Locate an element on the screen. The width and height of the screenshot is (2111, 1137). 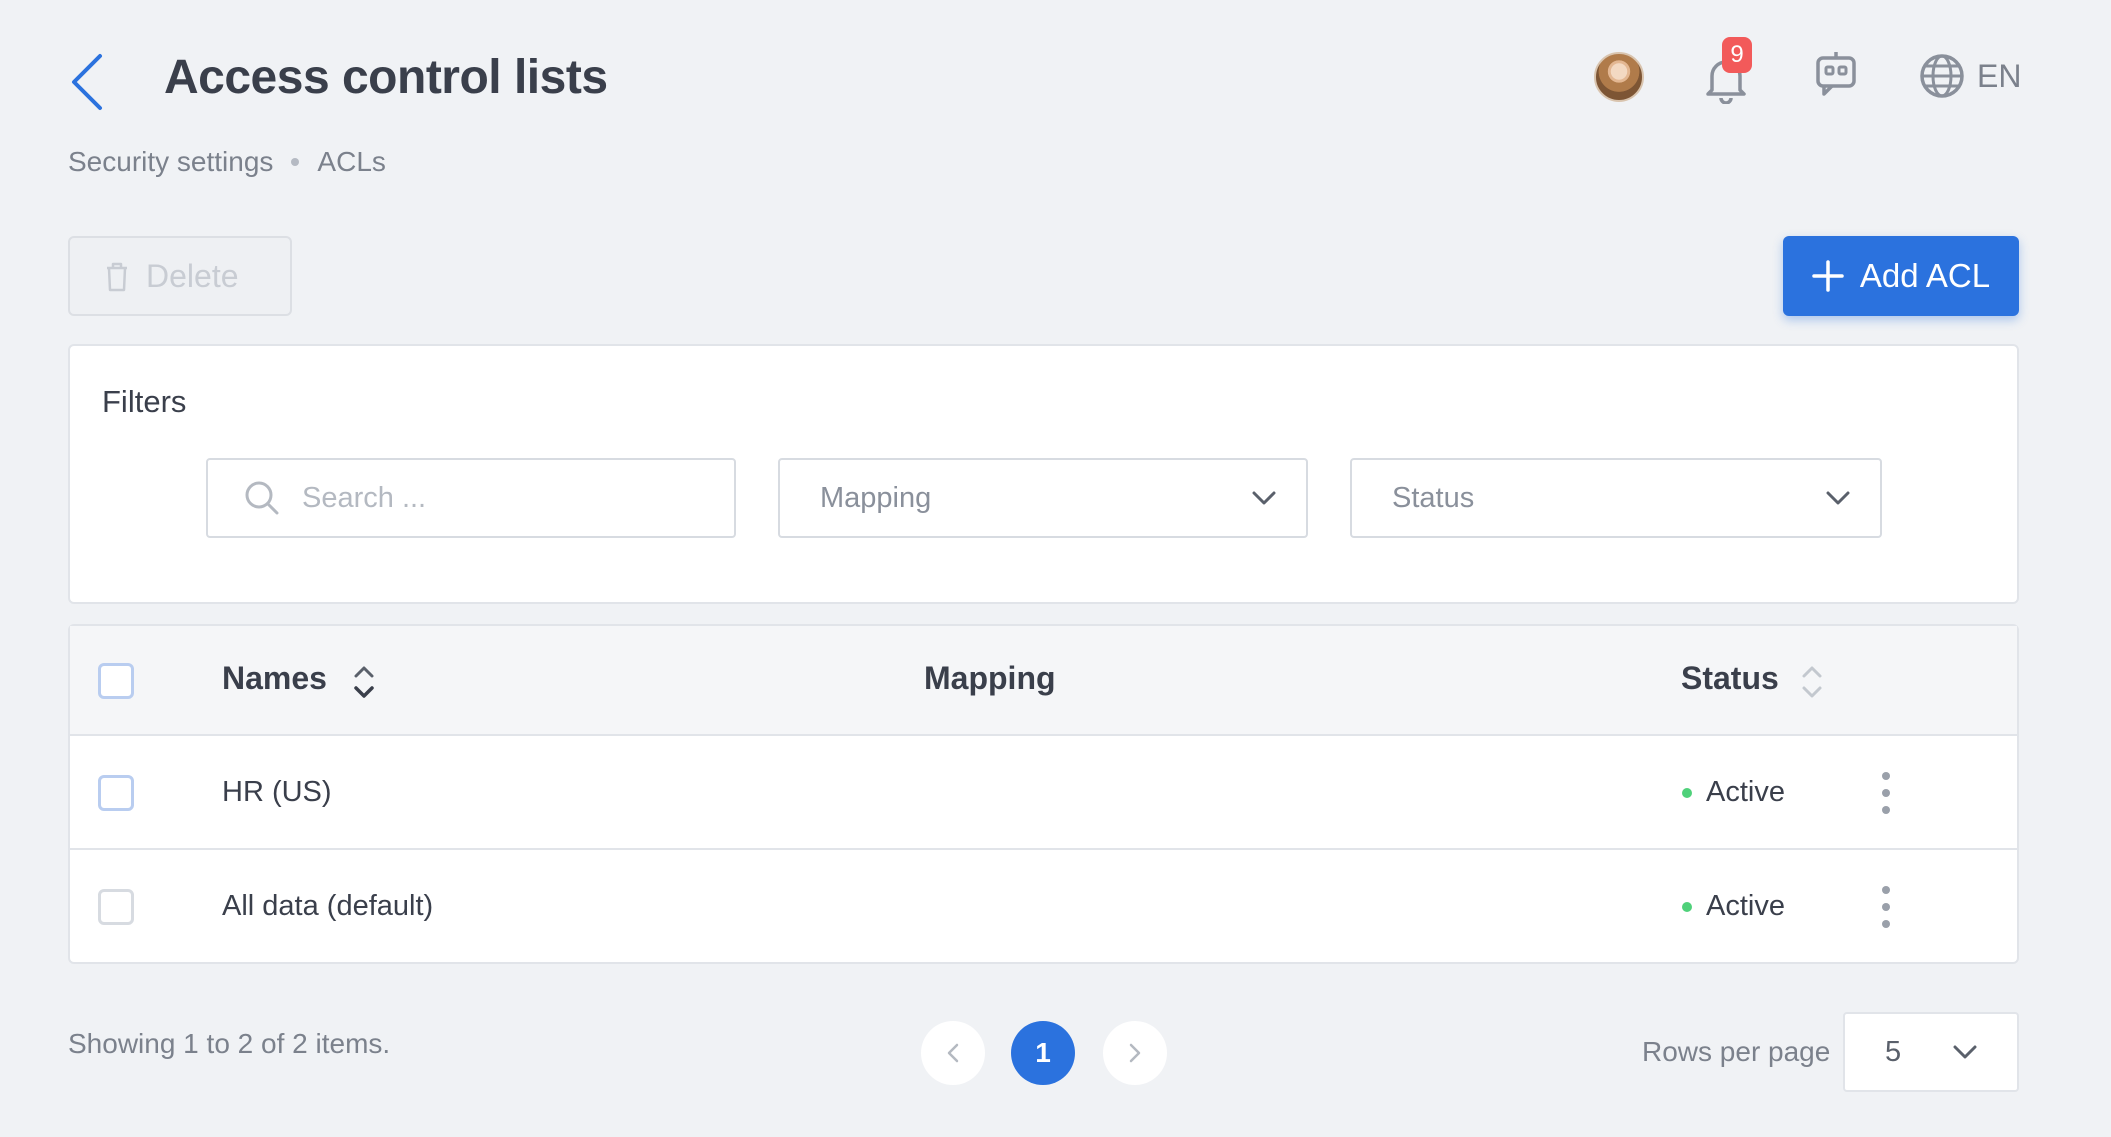
breadcrumb-item-acls: ACLs is located at coordinates (351, 161).